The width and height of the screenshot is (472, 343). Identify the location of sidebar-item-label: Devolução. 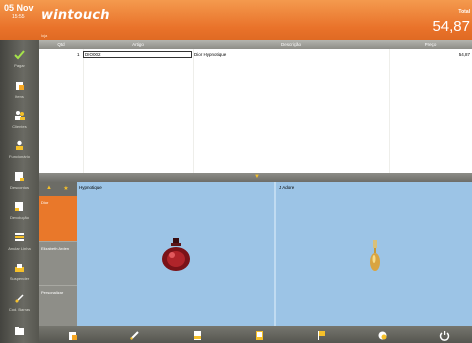
(19, 217).